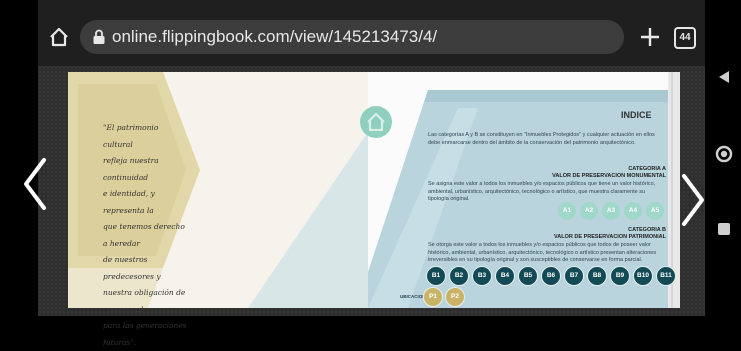  What do you see at coordinates (620, 276) in the screenshot?
I see `b9-button: B9` at bounding box center [620, 276].